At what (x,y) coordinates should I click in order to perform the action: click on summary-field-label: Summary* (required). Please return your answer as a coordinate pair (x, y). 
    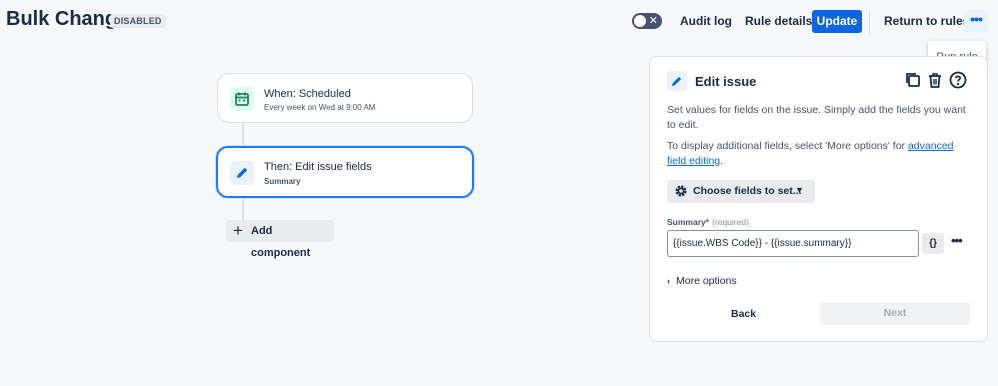
    Looking at the image, I should click on (708, 222).